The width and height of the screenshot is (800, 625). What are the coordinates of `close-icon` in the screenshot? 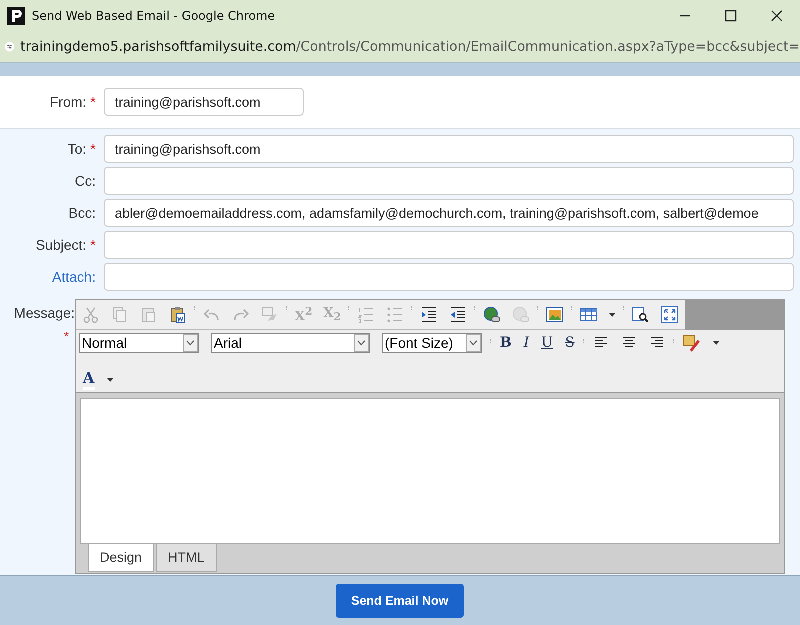 It's located at (777, 16).